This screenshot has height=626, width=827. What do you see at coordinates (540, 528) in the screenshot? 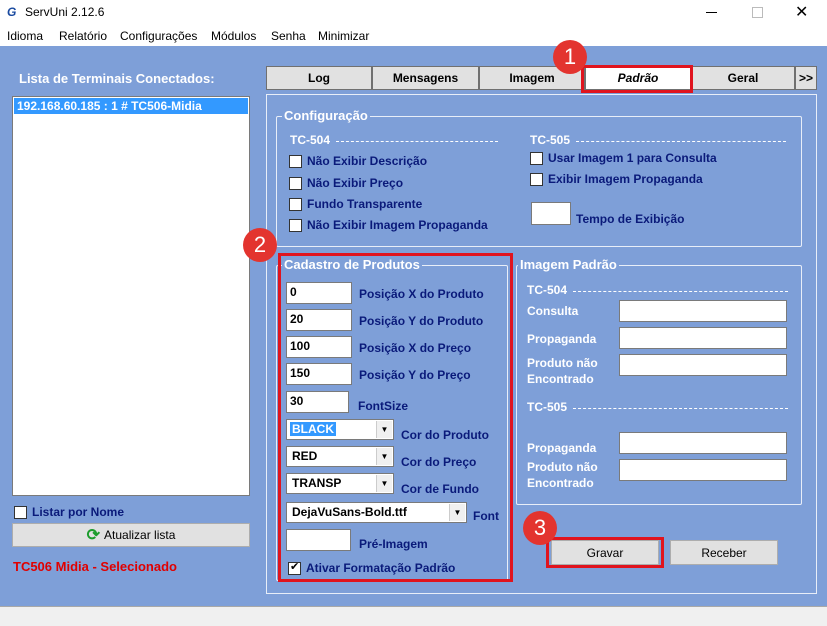
I see `annotation-badge-3: 3` at bounding box center [540, 528].